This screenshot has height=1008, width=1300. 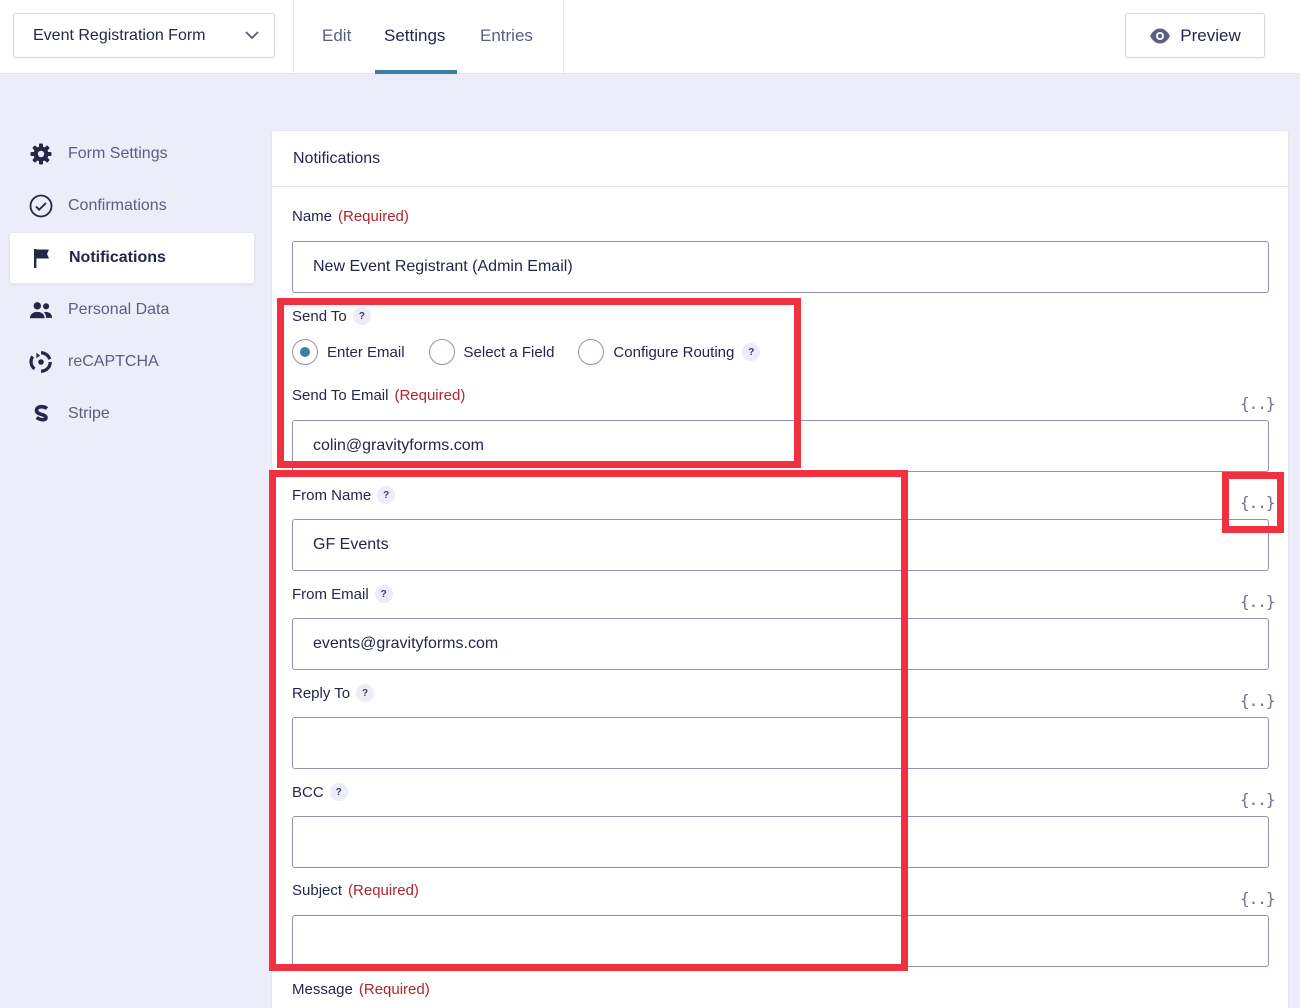 I want to click on sidebar-item-confirmations: Confirmations, so click(x=132, y=206).